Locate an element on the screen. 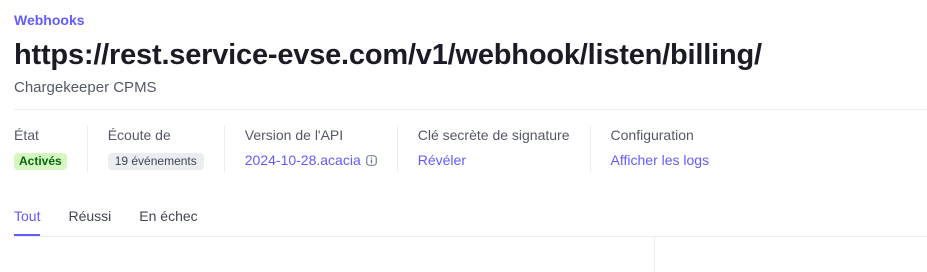 Image resolution: width=927 pixels, height=272 pixels. tabs-divider is located at coordinates (470, 236).